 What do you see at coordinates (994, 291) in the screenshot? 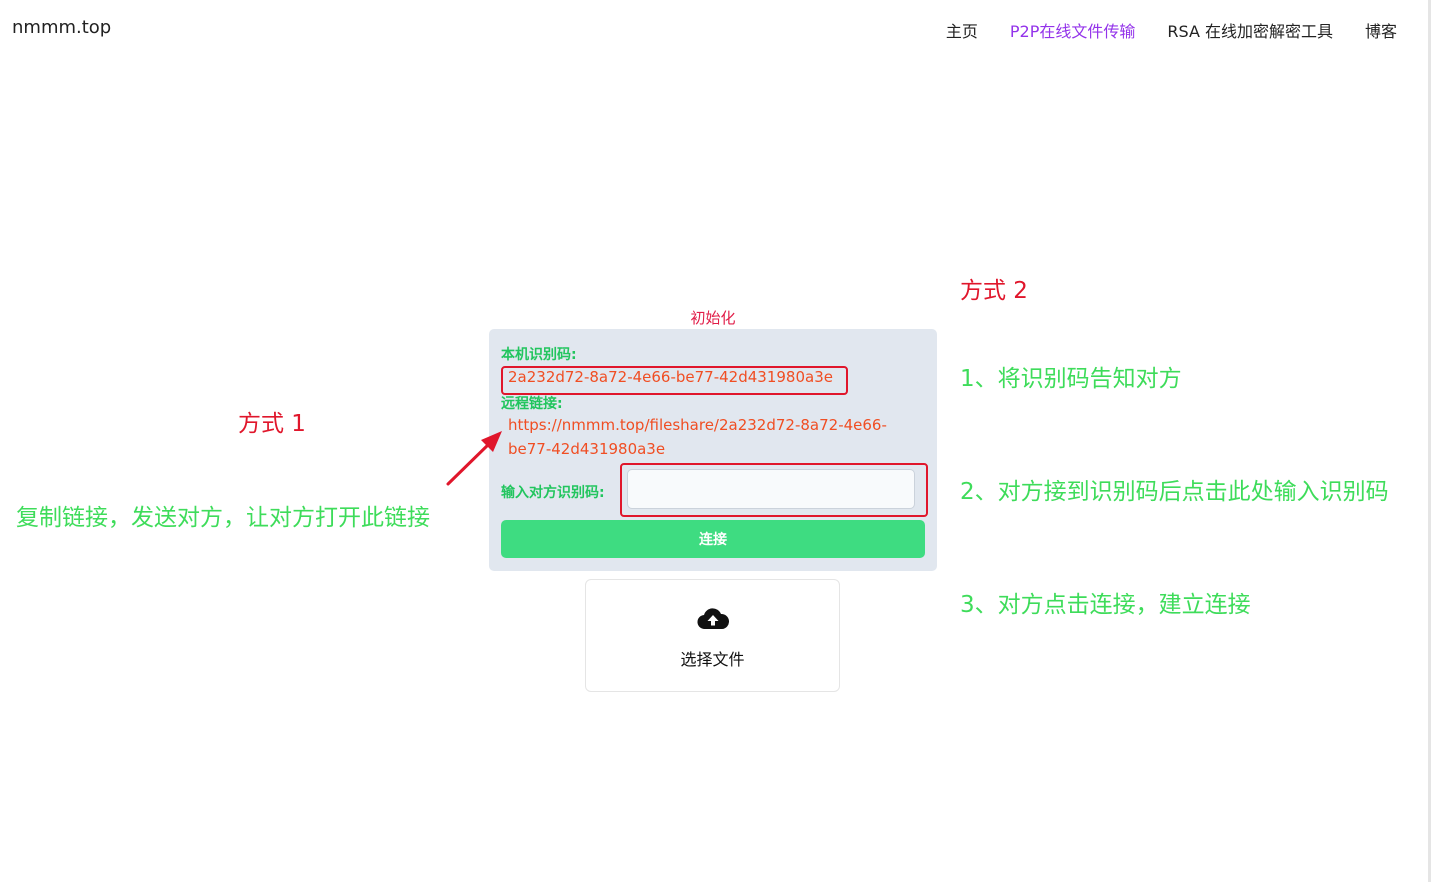
I see `method2-title: 方式 2` at bounding box center [994, 291].